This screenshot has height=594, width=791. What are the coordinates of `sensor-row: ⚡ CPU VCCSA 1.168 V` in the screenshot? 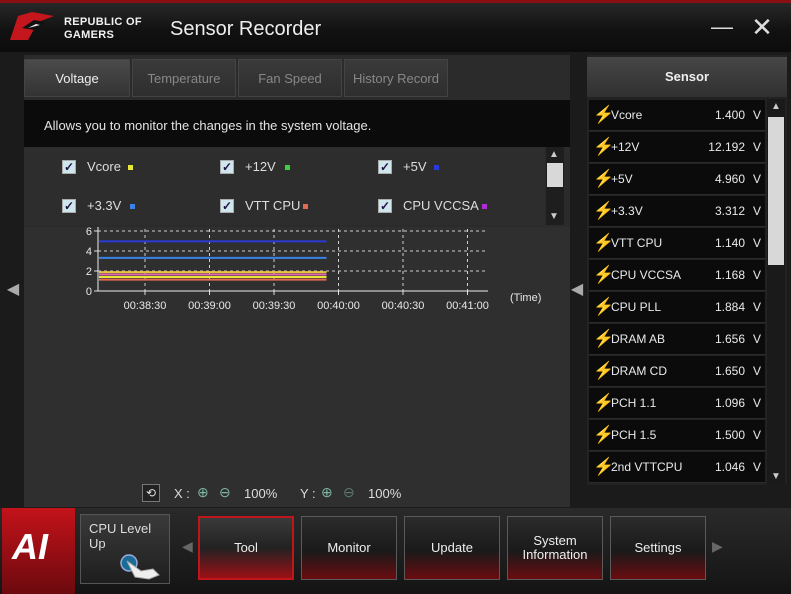 It's located at (677, 275).